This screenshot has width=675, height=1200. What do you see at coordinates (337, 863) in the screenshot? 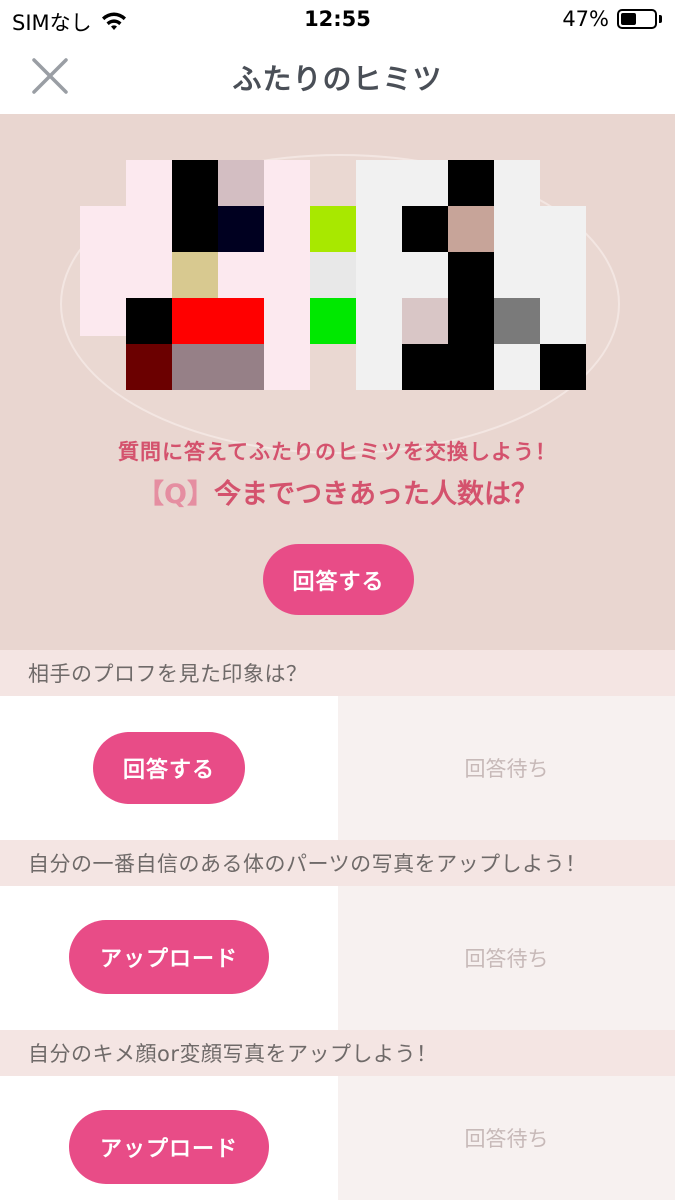
I see `question-header: 自分の一番自信のある体のパーツの写真をアップしよう！` at bounding box center [337, 863].